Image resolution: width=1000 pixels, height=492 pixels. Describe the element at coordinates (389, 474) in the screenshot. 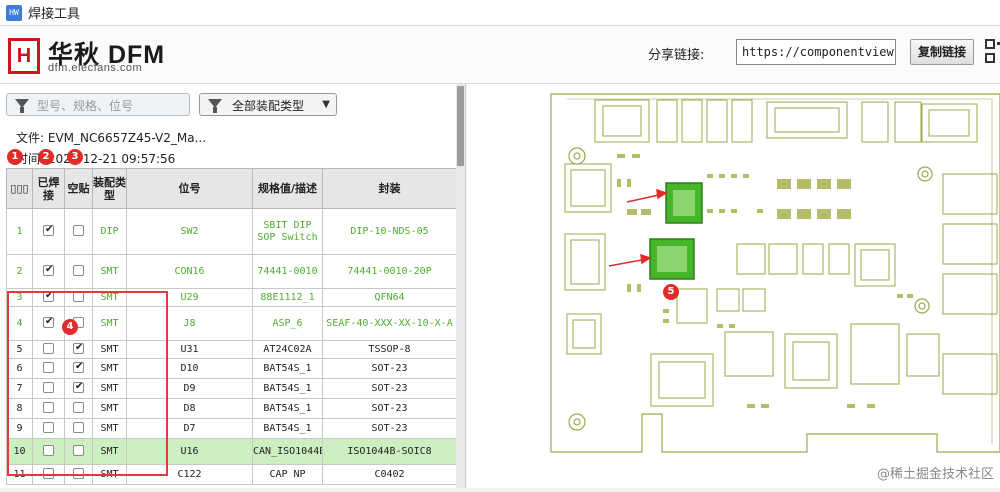

I see `package-cell: C0402` at that location.